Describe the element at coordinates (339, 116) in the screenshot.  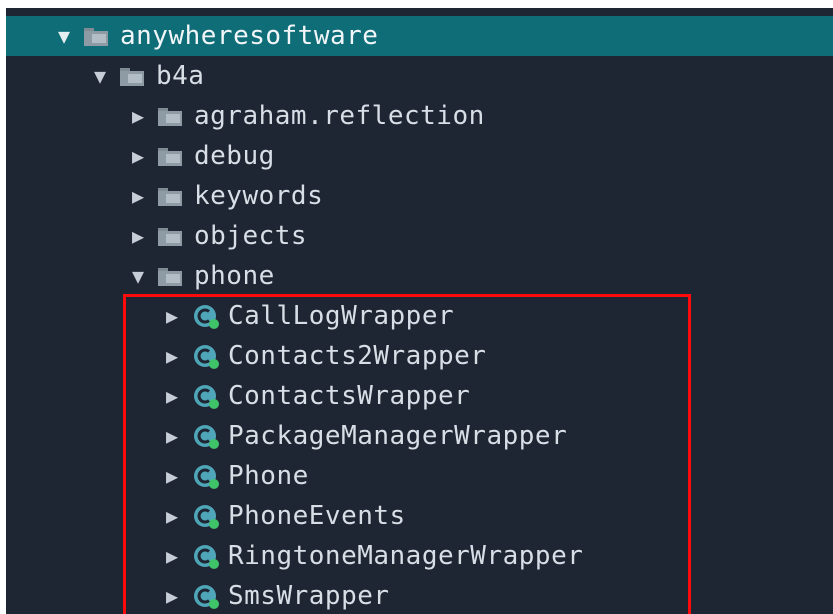
I see `tree-node-label: agraham.reflection` at that location.